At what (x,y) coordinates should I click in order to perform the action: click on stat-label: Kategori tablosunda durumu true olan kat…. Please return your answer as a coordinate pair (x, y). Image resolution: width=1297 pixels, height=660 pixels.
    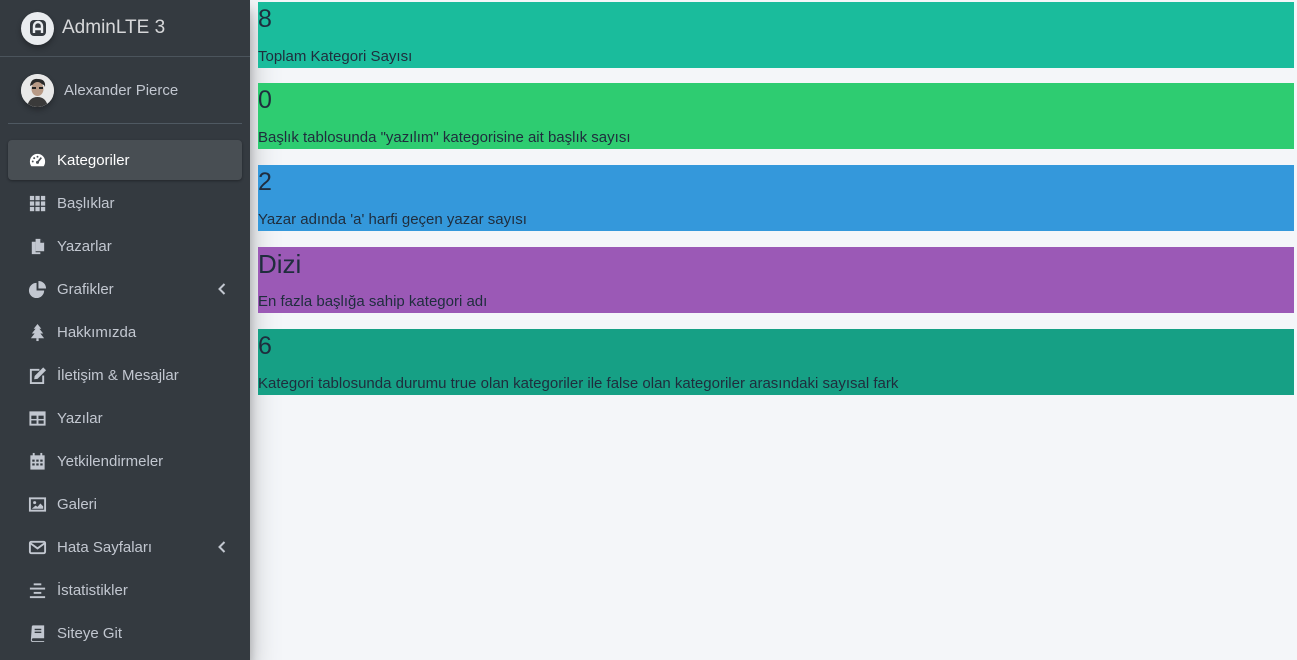
    Looking at the image, I should click on (578, 383).